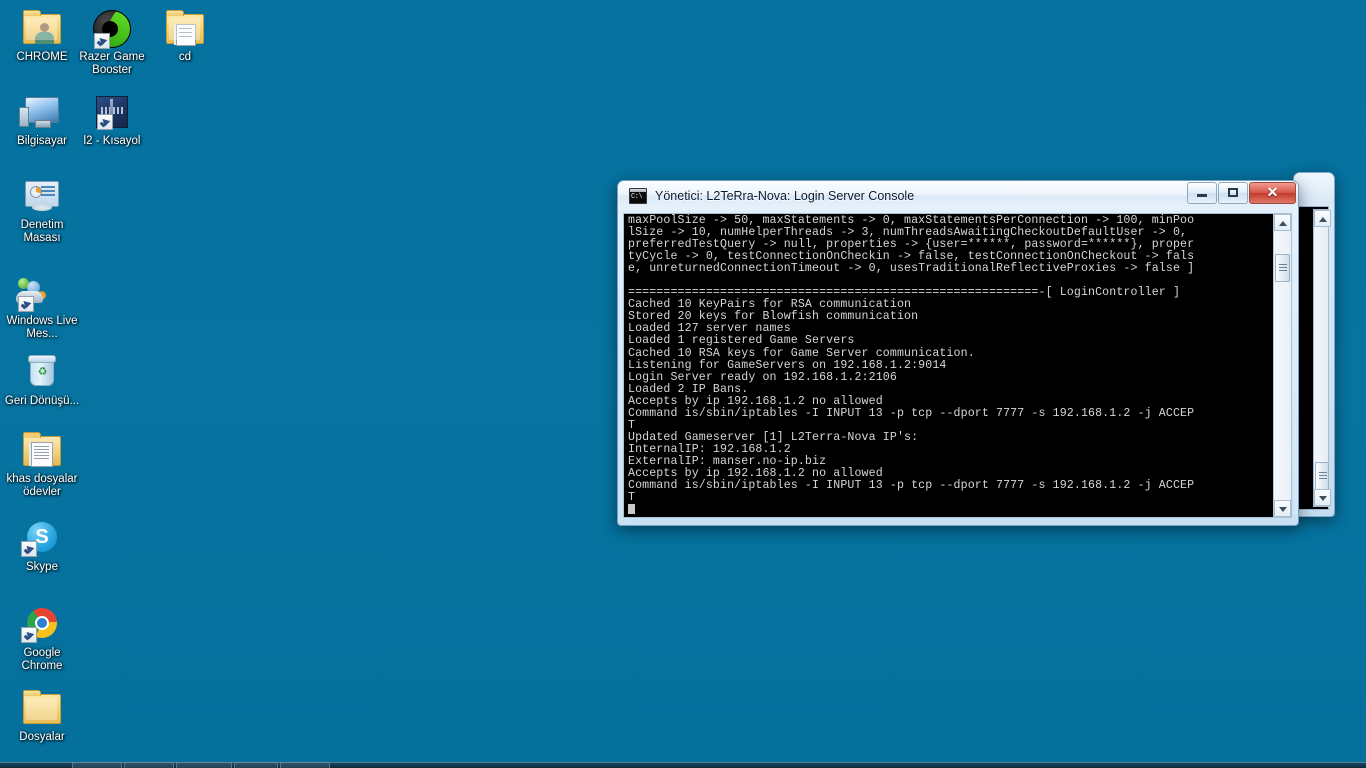 Image resolution: width=1366 pixels, height=768 pixels. I want to click on background-console-window, so click(1314, 344).